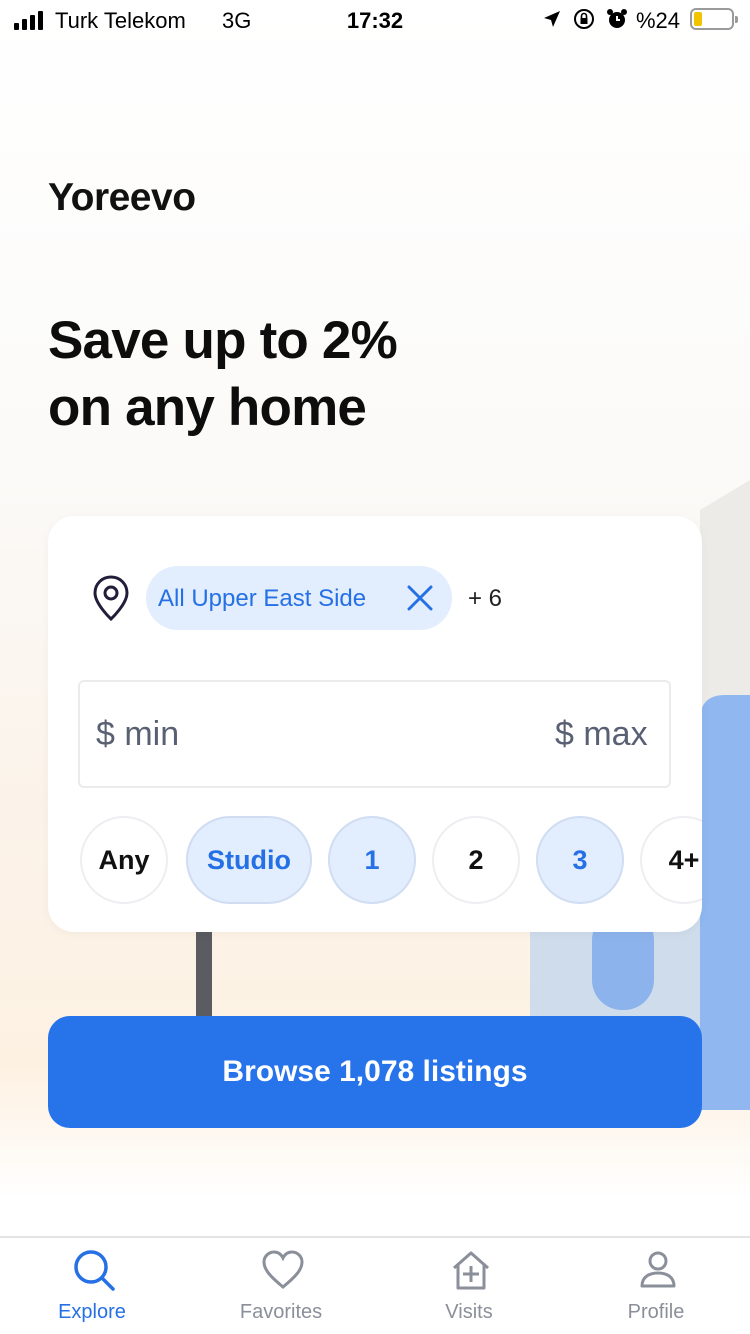  Describe the element at coordinates (262, 598) in the screenshot. I see `area-chip-label: All Upper East Side` at that location.